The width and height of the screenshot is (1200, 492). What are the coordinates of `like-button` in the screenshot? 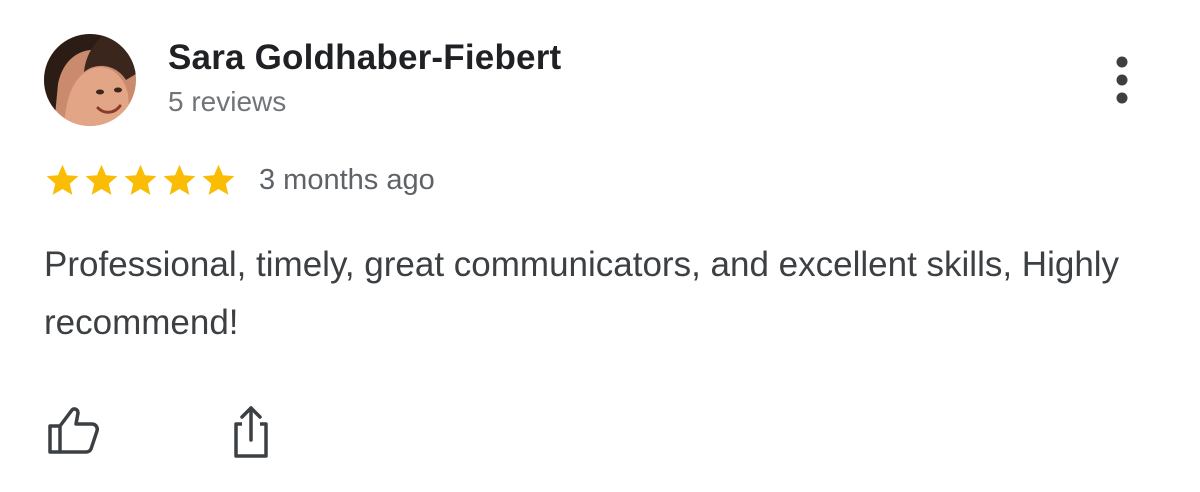 It's located at (73, 431).